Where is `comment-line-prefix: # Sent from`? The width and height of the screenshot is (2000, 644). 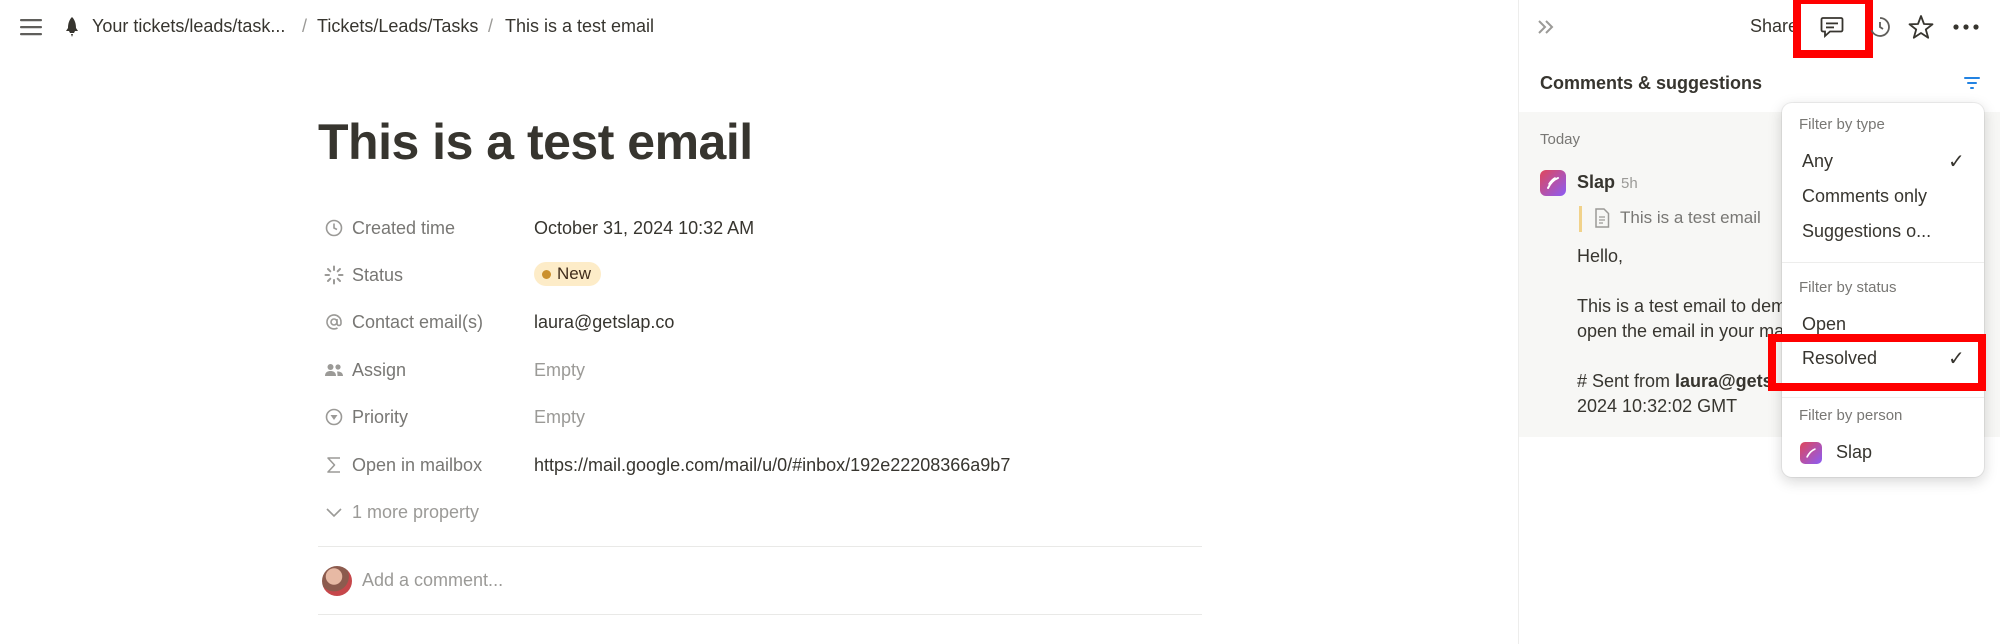
comment-line-prefix: # Sent from is located at coordinates (1626, 381).